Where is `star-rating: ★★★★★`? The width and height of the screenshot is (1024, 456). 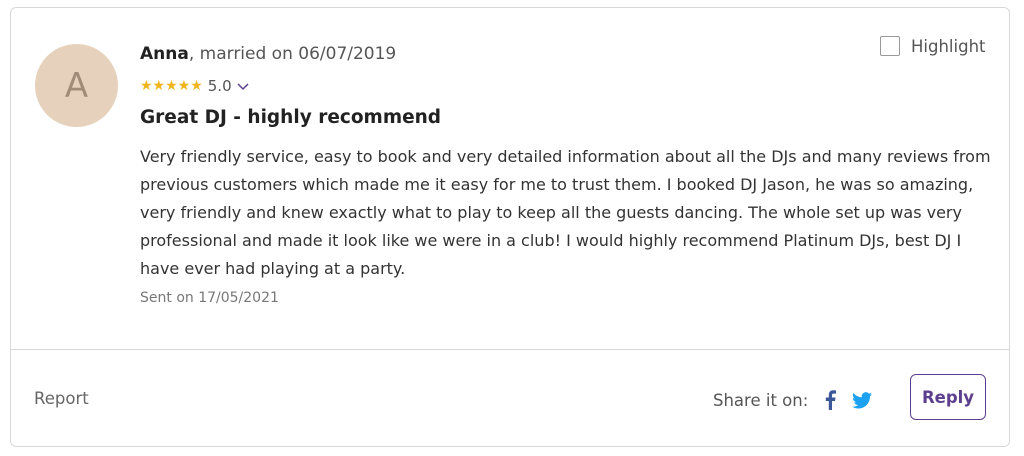
star-rating: ★★★★★ is located at coordinates (171, 86).